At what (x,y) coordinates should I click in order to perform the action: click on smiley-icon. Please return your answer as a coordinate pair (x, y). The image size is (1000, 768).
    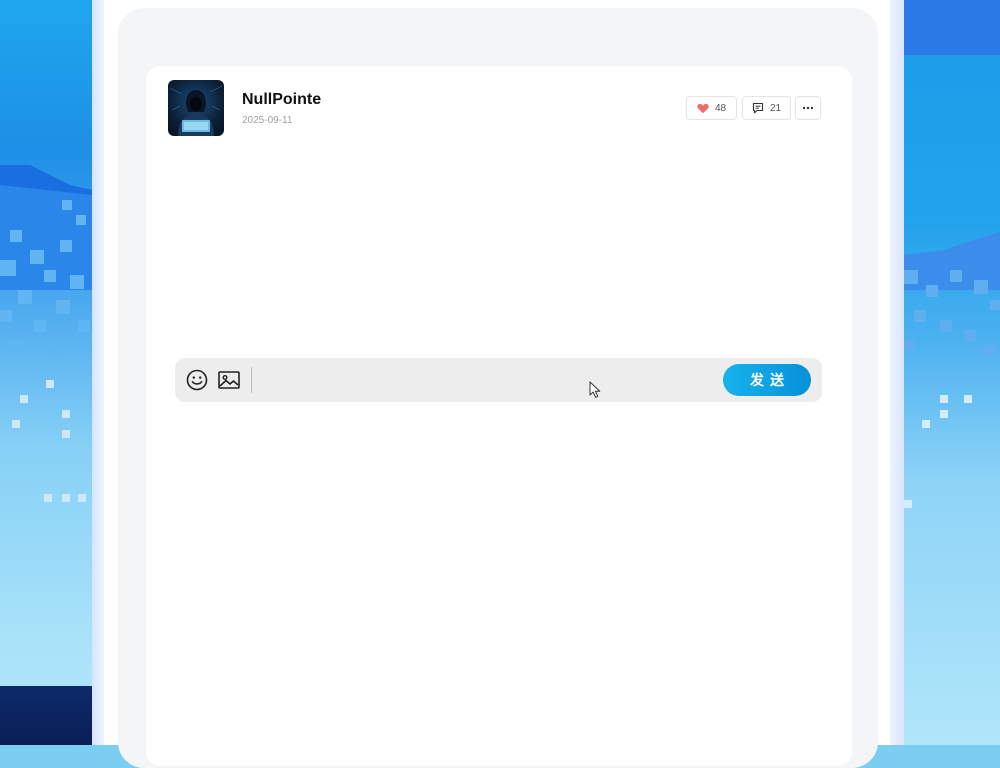
    Looking at the image, I should click on (197, 380).